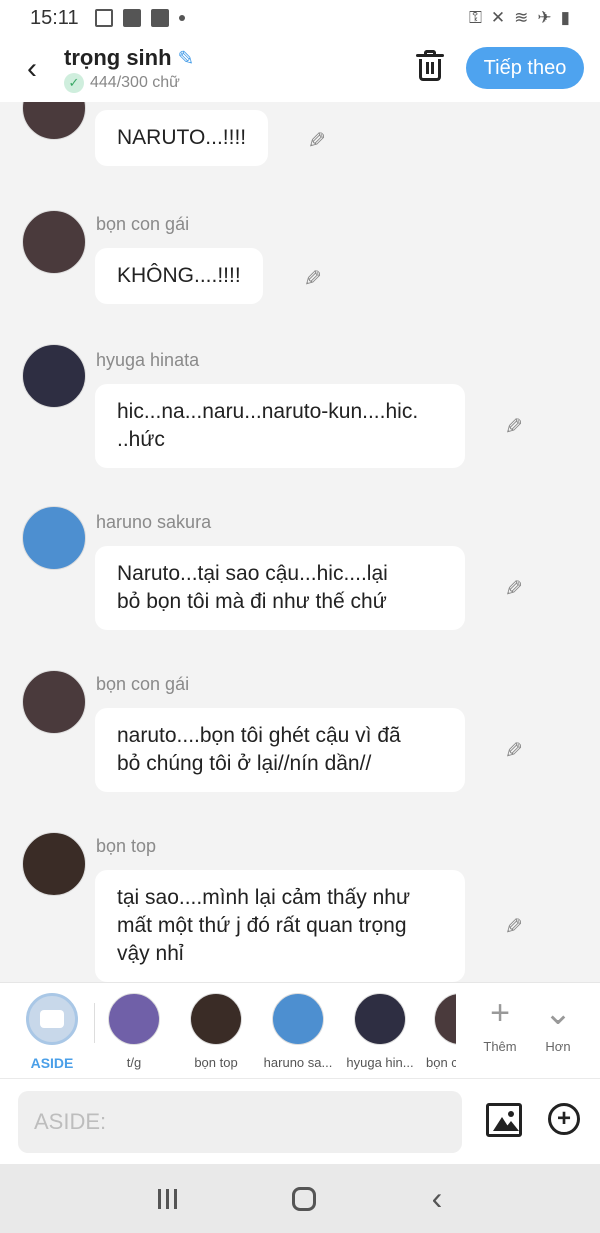 The height and width of the screenshot is (1233, 600). I want to click on trash-icon, so click(430, 67).